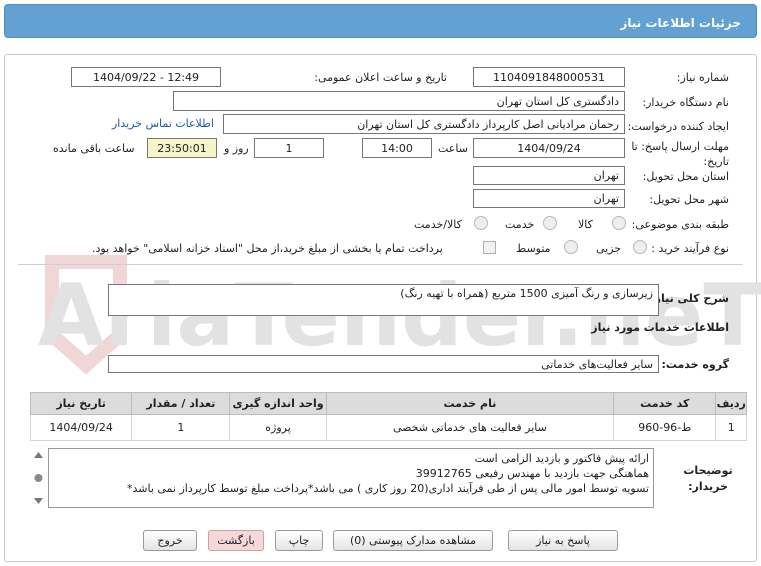  I want to click on service-group-label: گروه خدمت:, so click(695, 364).